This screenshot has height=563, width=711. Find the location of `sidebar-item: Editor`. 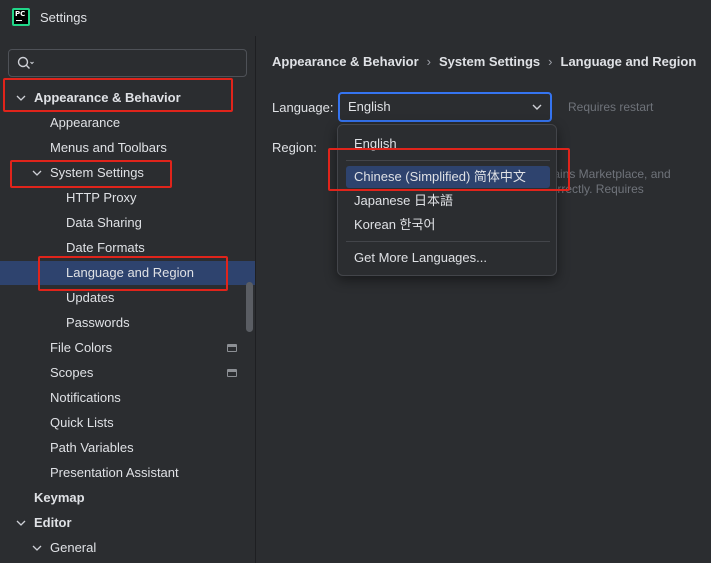

sidebar-item: Editor is located at coordinates (127, 523).